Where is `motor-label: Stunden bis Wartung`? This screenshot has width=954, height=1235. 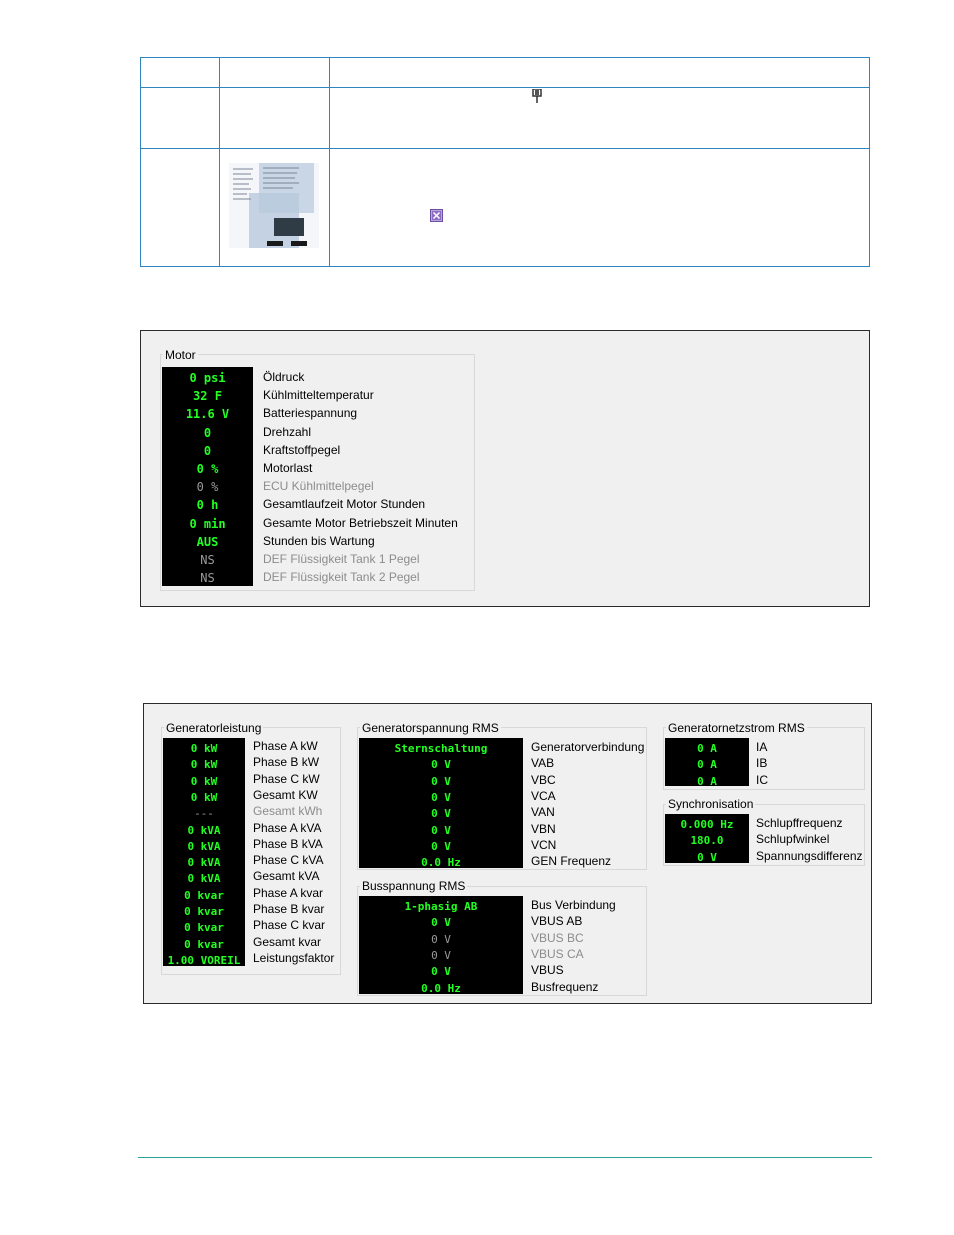 motor-label: Stunden bis Wartung is located at coordinates (319, 540).